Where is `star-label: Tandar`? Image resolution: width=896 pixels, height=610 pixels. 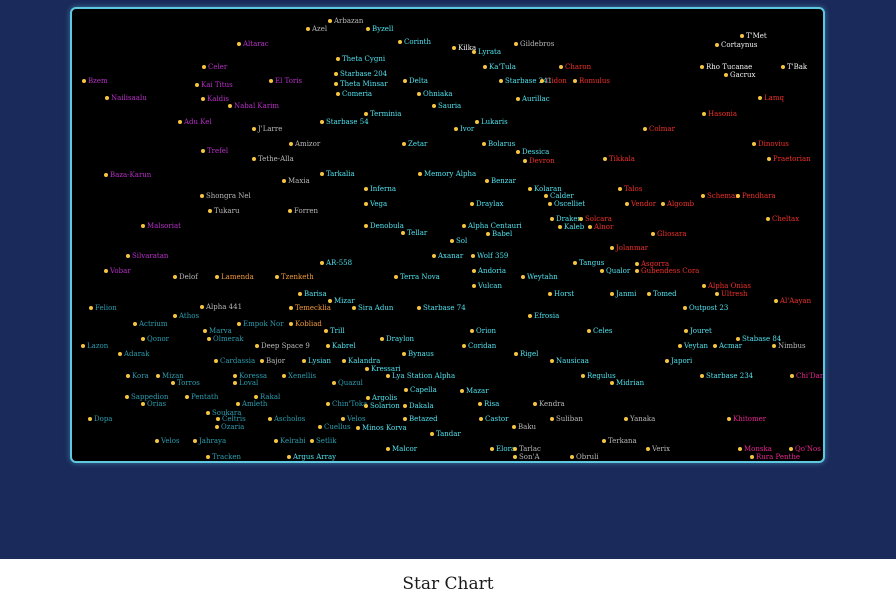
star-label: Tandar is located at coordinates (448, 434).